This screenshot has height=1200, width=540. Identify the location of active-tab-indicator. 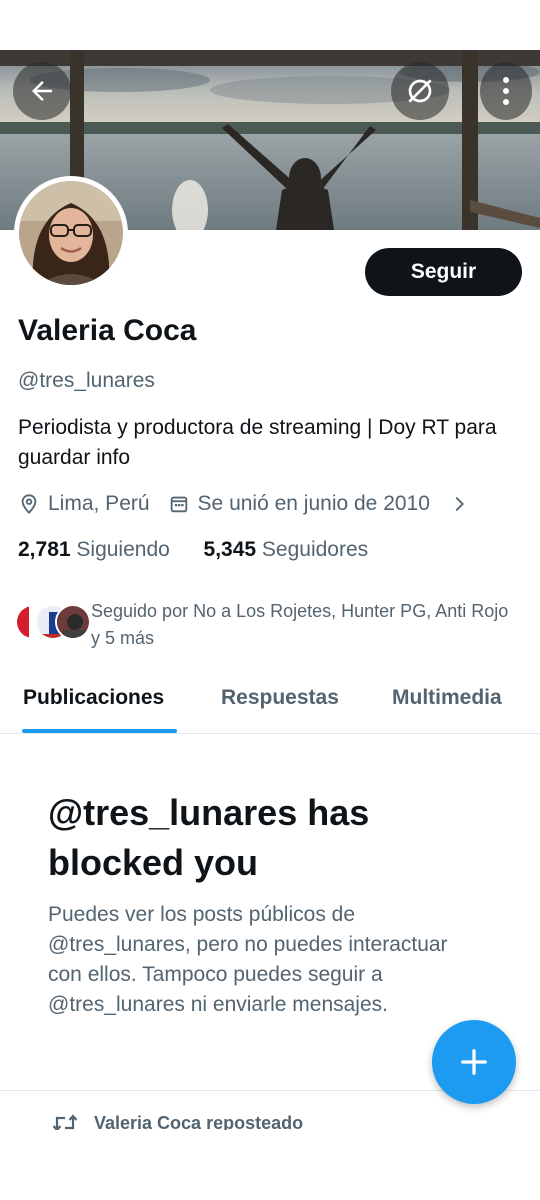
(99, 731).